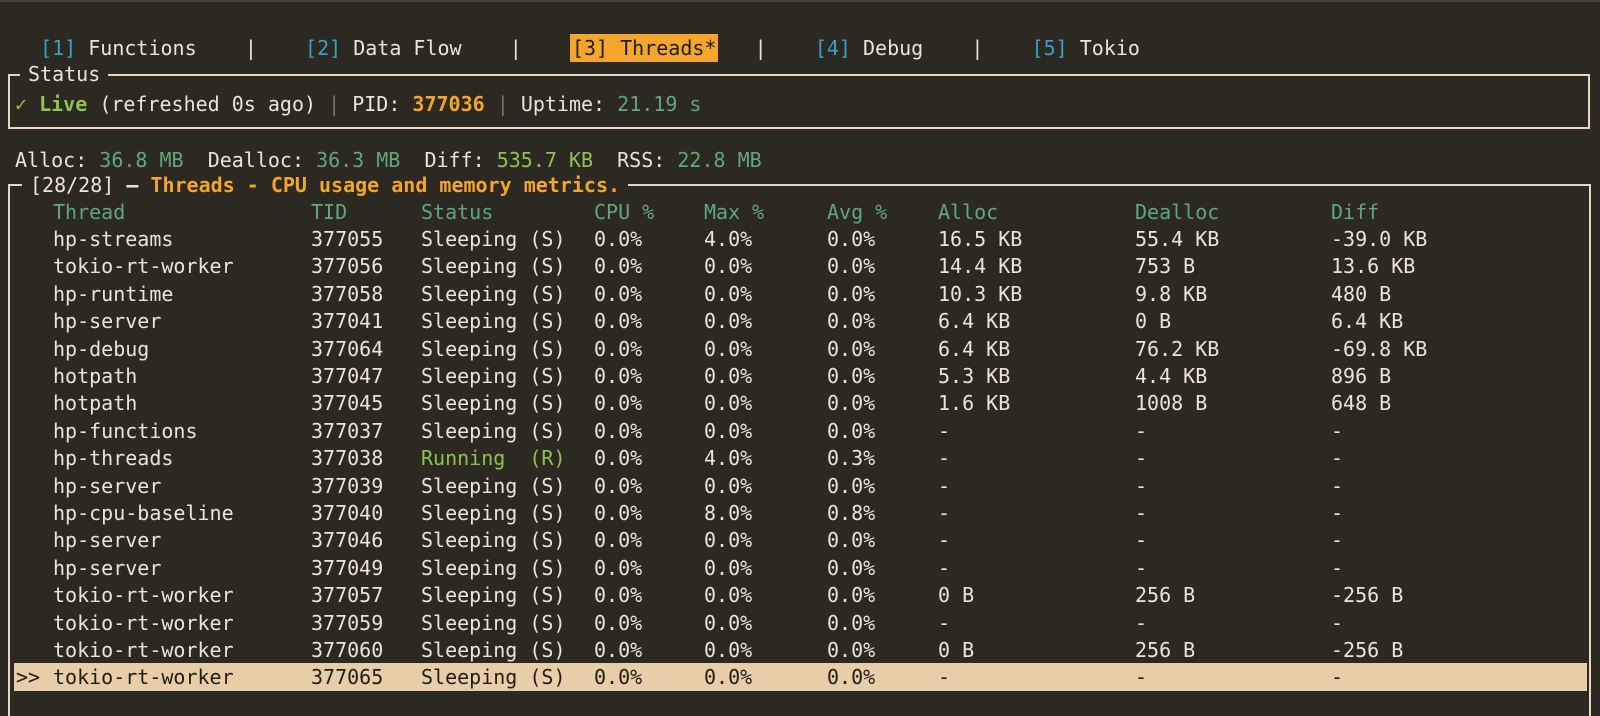 Image resolution: width=1600 pixels, height=716 pixels. What do you see at coordinates (347, 321) in the screenshot?
I see `thread-tid: 377041` at bounding box center [347, 321].